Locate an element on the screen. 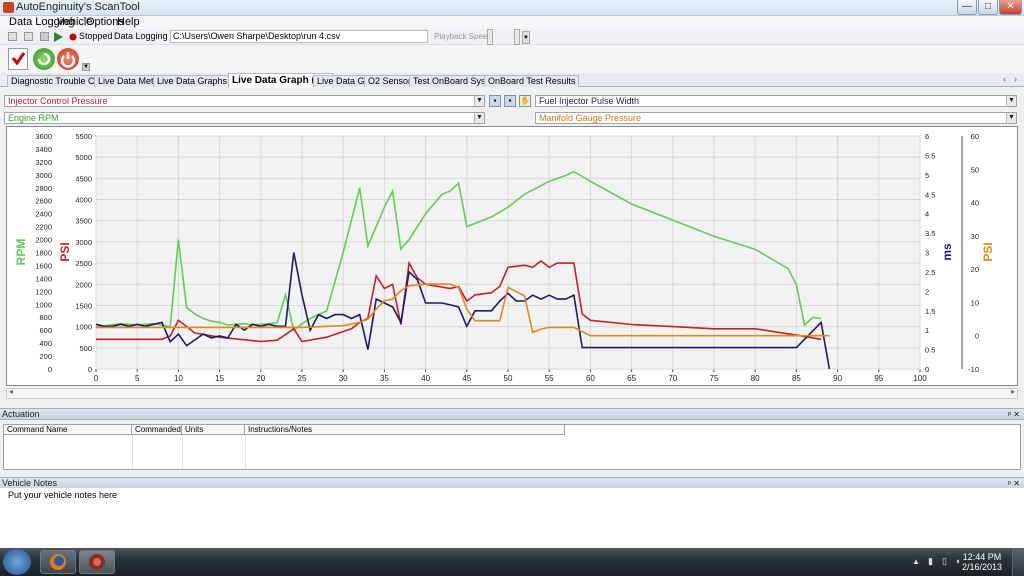 This screenshot has height=576, width=1024. rpm-tick-label: 2200 is located at coordinates (43, 227).